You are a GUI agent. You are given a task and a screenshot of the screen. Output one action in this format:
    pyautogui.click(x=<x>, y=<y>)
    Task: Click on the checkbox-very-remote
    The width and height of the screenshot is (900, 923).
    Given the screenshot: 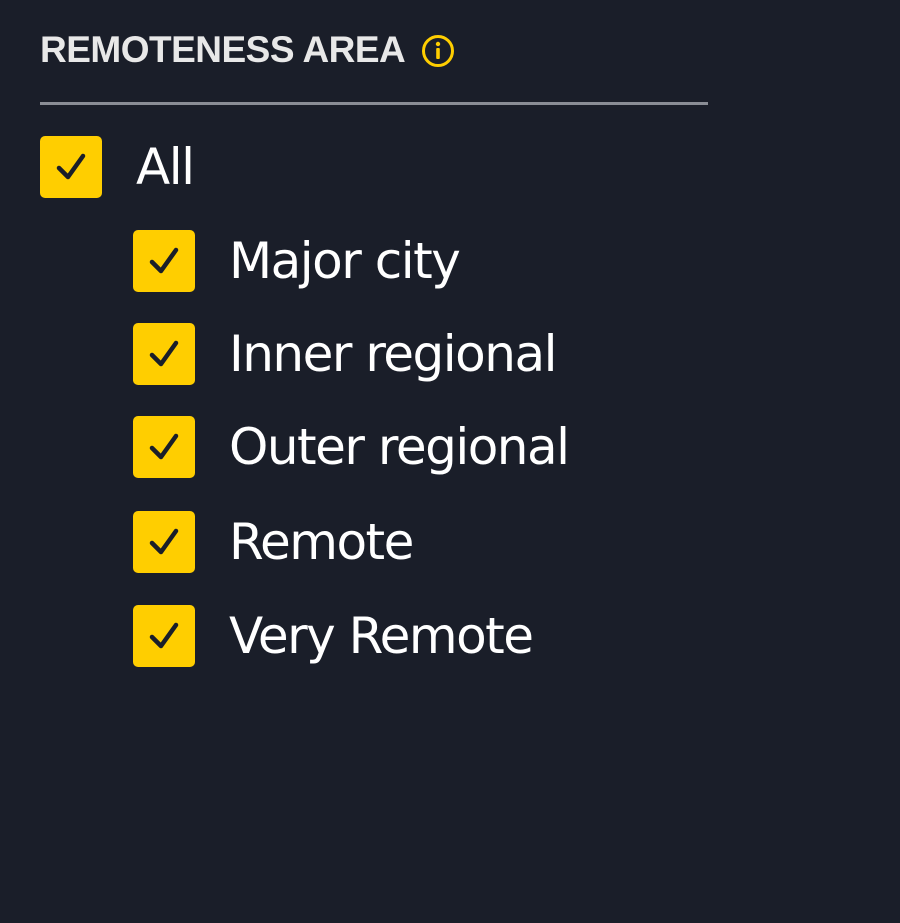 What is the action you would take?
    pyautogui.click(x=164, y=636)
    